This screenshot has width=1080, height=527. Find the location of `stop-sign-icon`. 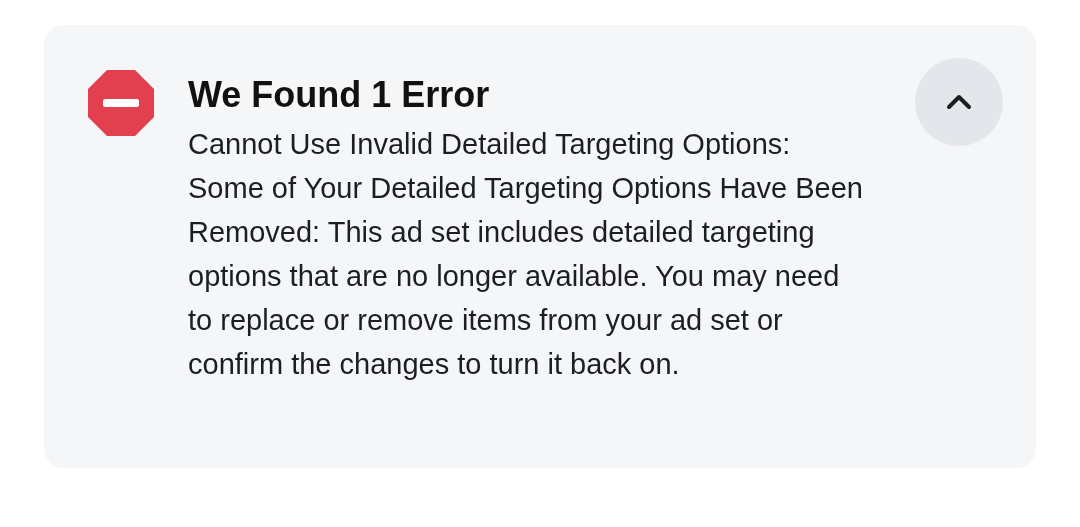

stop-sign-icon is located at coordinates (121, 103).